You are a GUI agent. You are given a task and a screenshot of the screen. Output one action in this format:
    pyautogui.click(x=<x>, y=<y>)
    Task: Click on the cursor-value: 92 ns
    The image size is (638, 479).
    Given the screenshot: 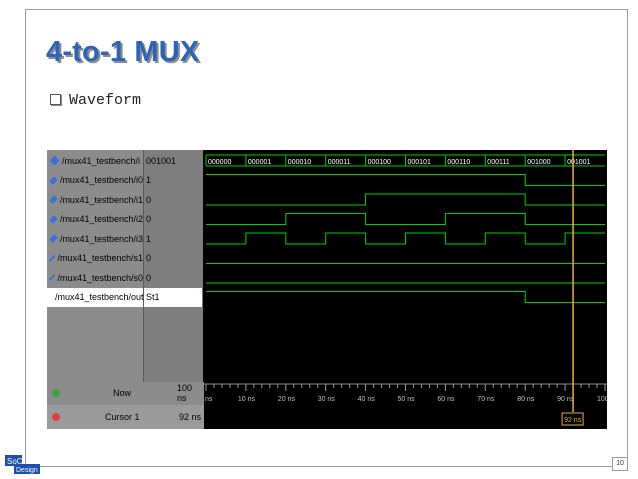 What is the action you would take?
    pyautogui.click(x=190, y=417)
    